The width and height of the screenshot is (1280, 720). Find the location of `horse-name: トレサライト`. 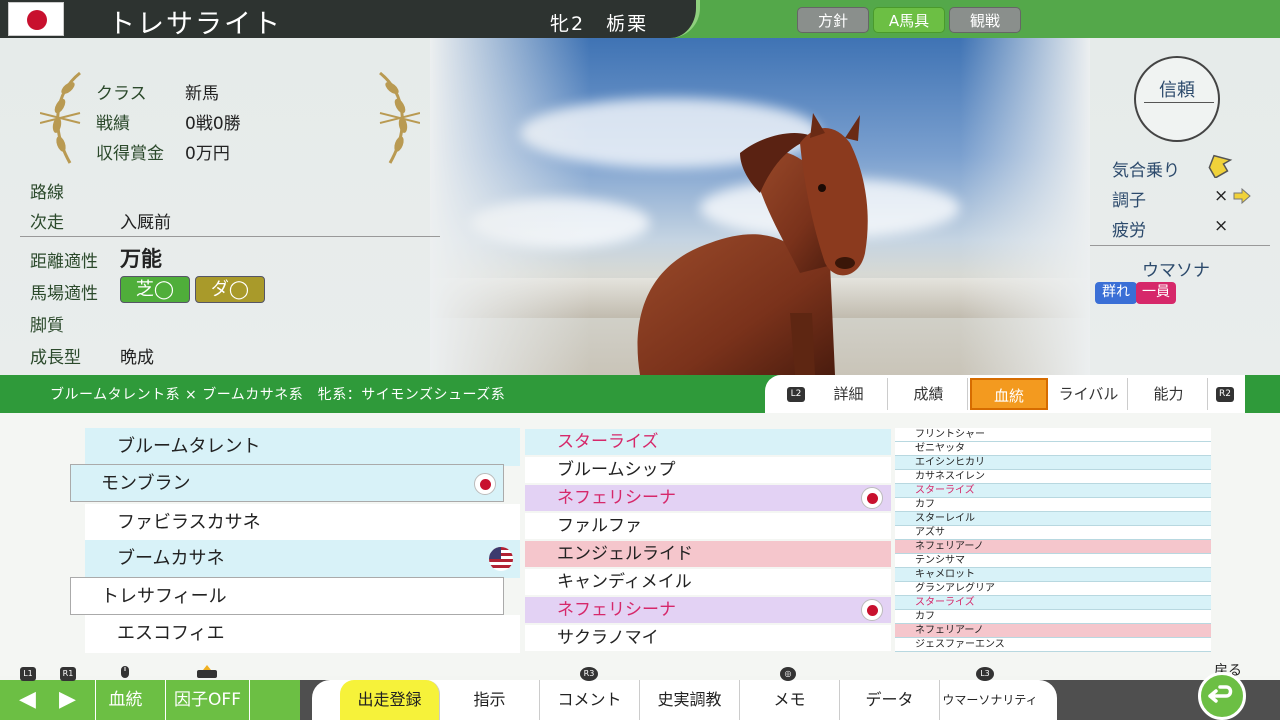

horse-name: トレサライト is located at coordinates (195, 24).